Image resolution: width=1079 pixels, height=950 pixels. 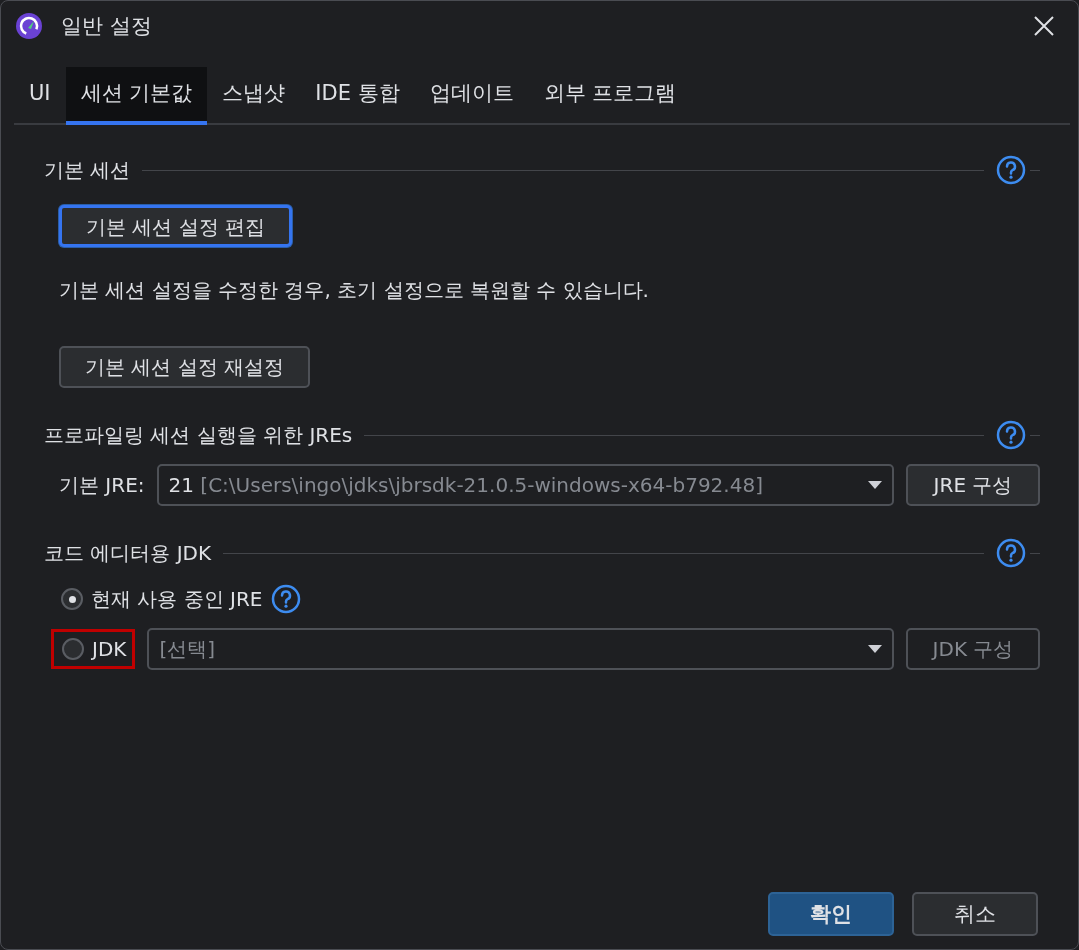 I want to click on edit-button: 기본 세션 설정 재설정, so click(x=185, y=367).